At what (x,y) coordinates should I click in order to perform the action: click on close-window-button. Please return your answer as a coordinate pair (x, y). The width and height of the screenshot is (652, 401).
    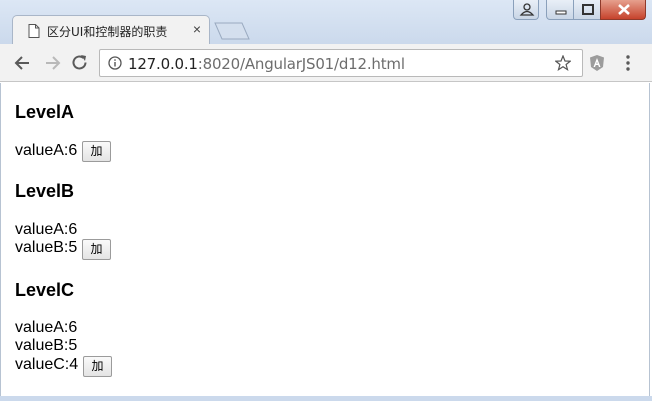
    Looking at the image, I should click on (623, 10).